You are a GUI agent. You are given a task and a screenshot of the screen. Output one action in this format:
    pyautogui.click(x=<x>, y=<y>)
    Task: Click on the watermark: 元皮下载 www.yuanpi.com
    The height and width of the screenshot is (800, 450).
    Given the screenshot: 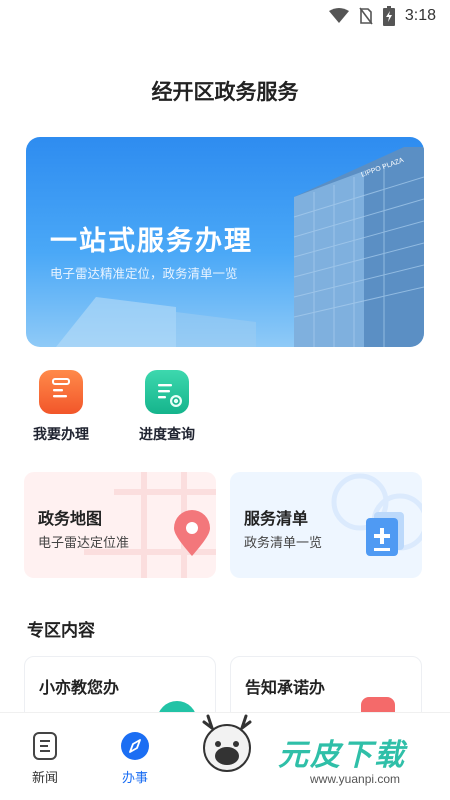 What is the action you would take?
    pyautogui.click(x=357, y=760)
    